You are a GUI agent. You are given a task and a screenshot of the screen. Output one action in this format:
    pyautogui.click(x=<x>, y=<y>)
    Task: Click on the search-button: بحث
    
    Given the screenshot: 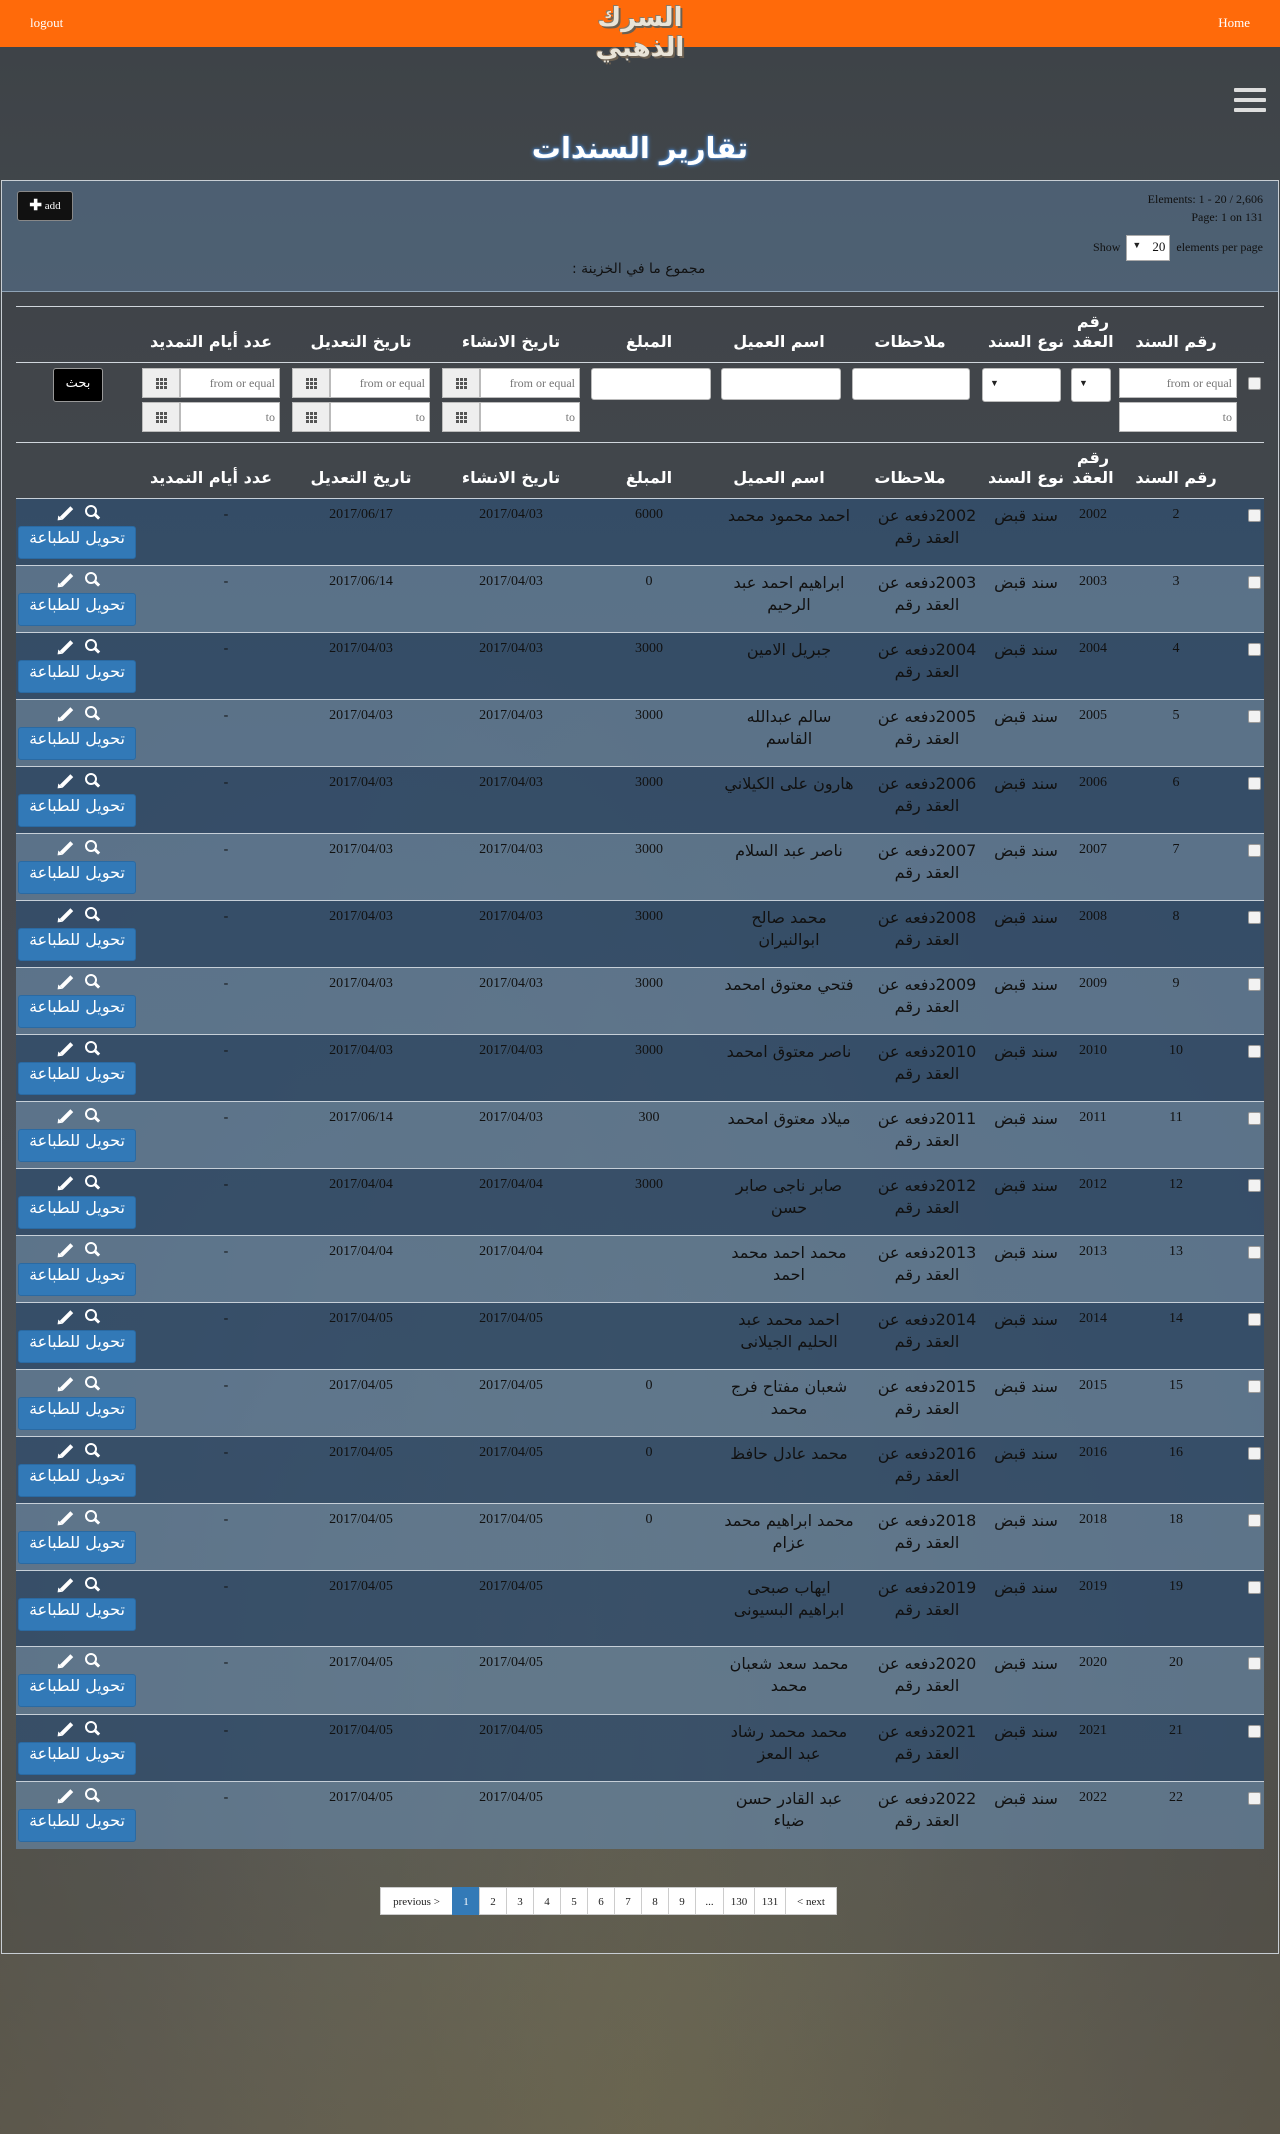 What is the action you would take?
    pyautogui.click(x=78, y=385)
    